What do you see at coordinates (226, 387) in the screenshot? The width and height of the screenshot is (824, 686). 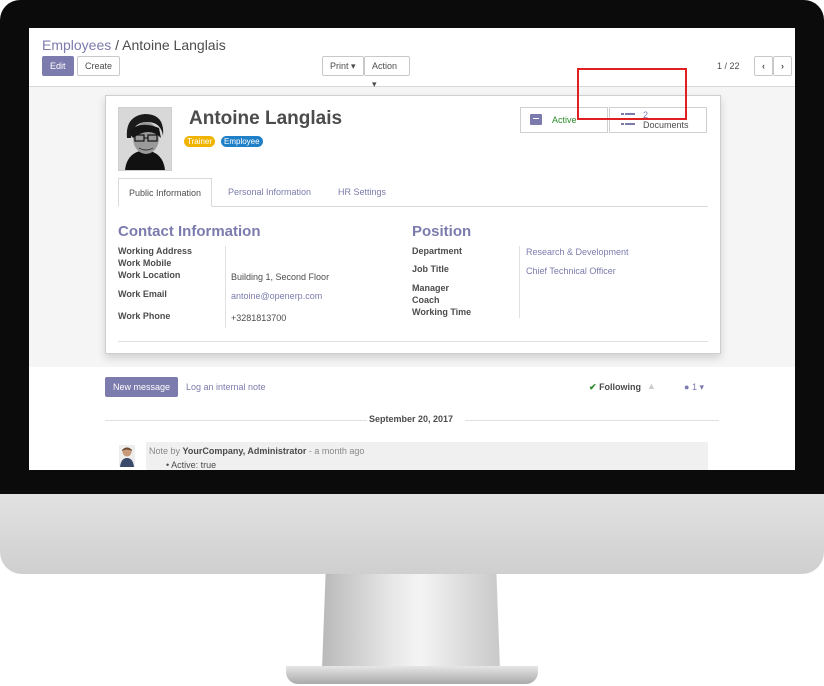 I see `log-note-button: Log an internal note` at bounding box center [226, 387].